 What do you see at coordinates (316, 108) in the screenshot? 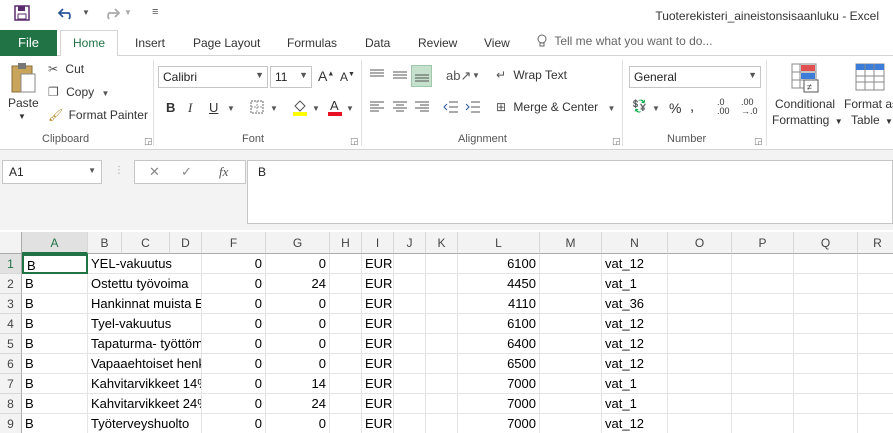
I see `fill-color-dropdown-icon: ▼` at bounding box center [316, 108].